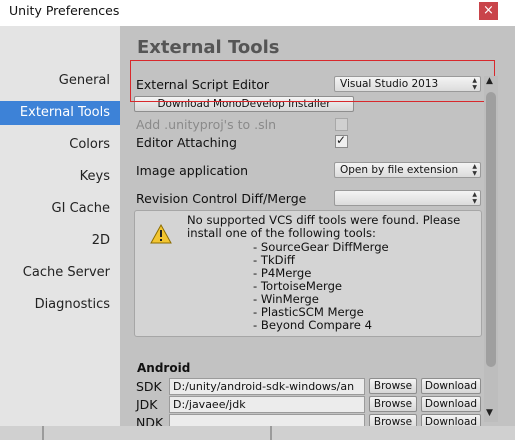 The image size is (515, 440). Describe the element at coordinates (60, 209) in the screenshot. I see `sidebar-item-gi-cache: GI Cache` at that location.